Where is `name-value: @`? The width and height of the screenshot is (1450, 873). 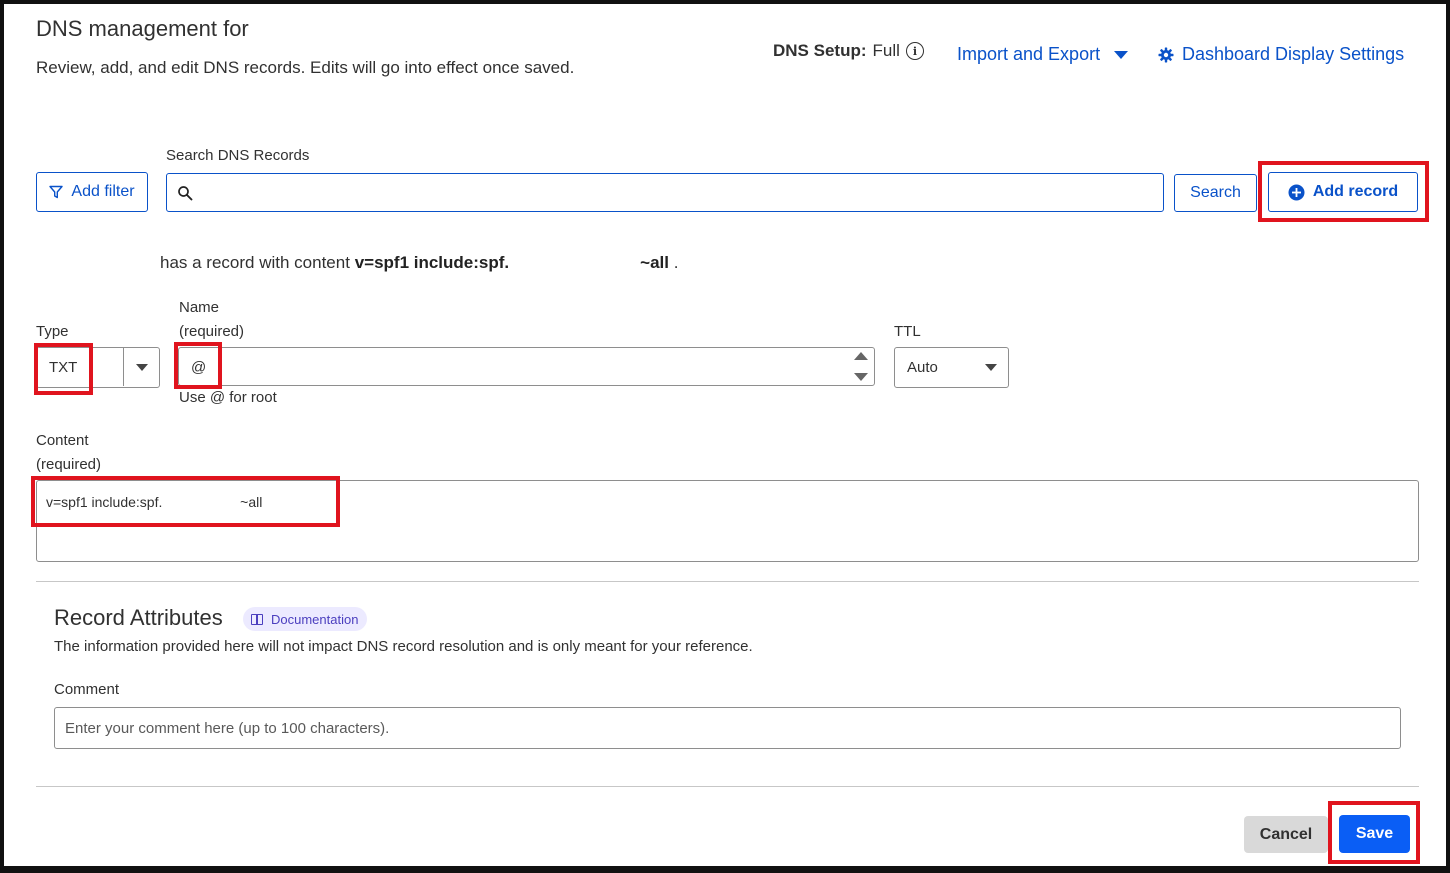
name-value: @ is located at coordinates (199, 367).